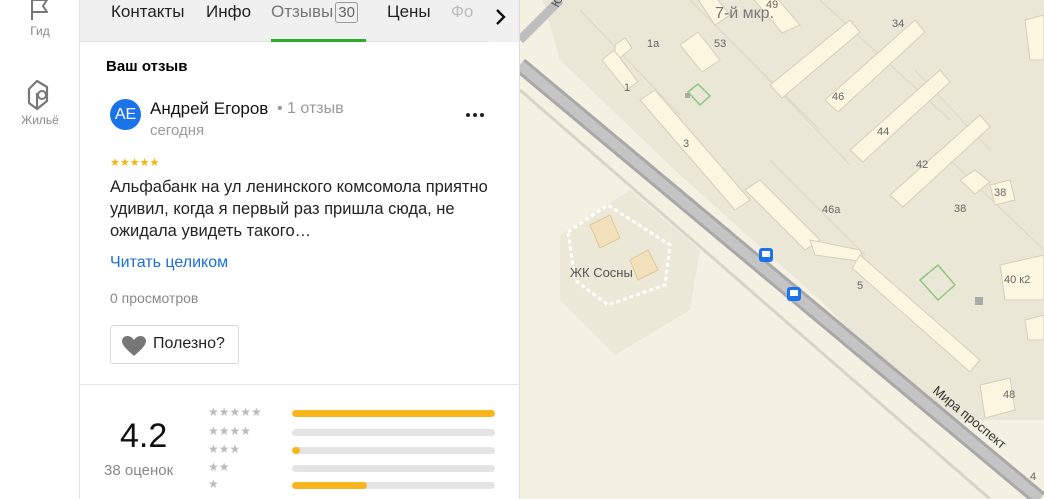 The image size is (1044, 499). I want to click on distribution-stars: ★★★★★, so click(235, 412).